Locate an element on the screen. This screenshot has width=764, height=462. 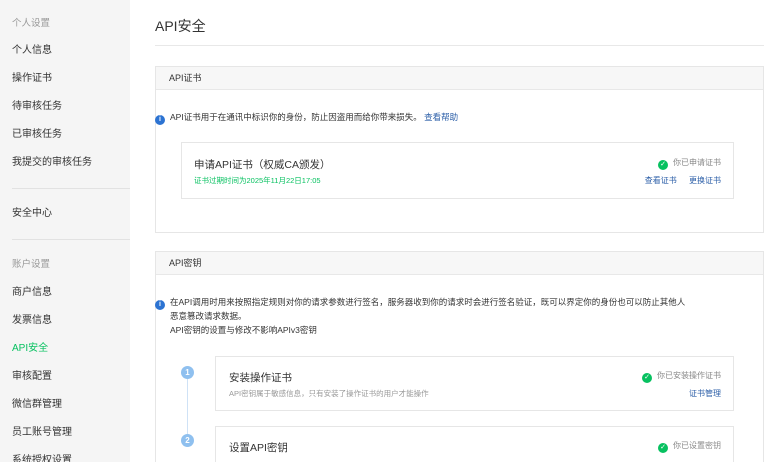
view-cert-link: 查看证书 is located at coordinates (661, 180).